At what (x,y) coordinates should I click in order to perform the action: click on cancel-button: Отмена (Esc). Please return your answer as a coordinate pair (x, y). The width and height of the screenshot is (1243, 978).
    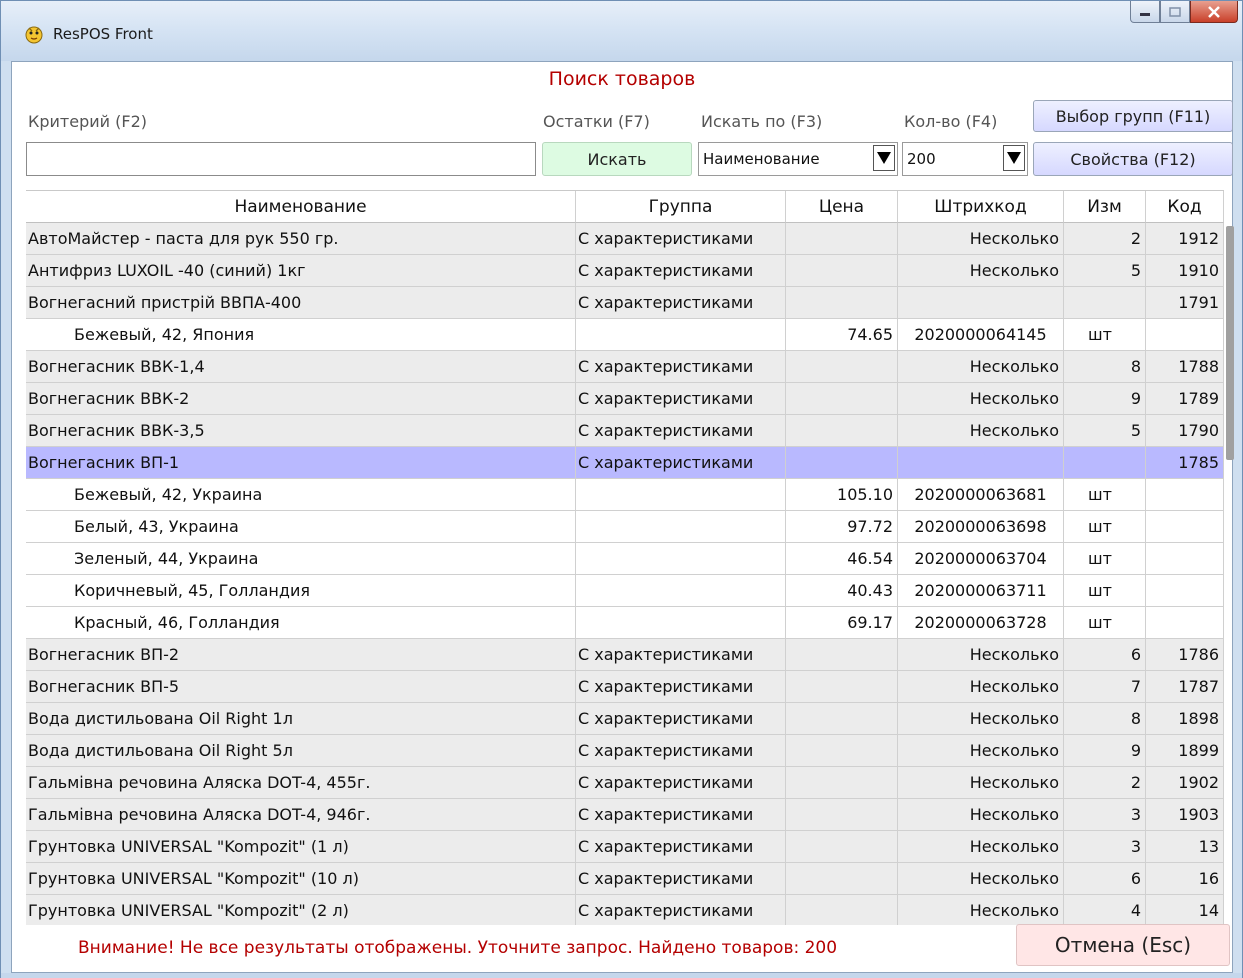
    Looking at the image, I should click on (1123, 945).